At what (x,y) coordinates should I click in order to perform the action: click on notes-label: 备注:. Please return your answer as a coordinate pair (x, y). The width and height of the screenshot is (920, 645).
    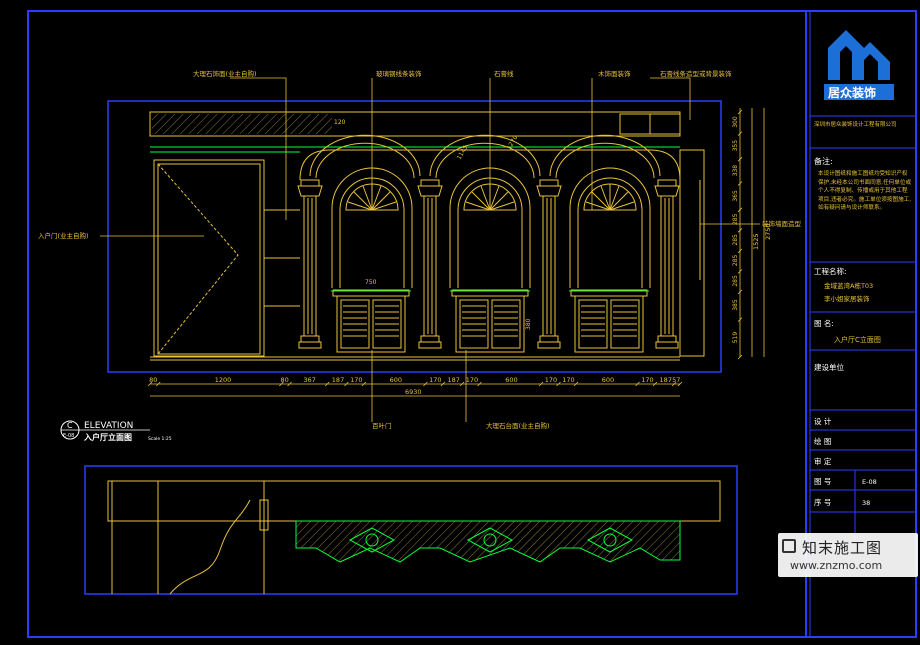
    Looking at the image, I should click on (823, 161).